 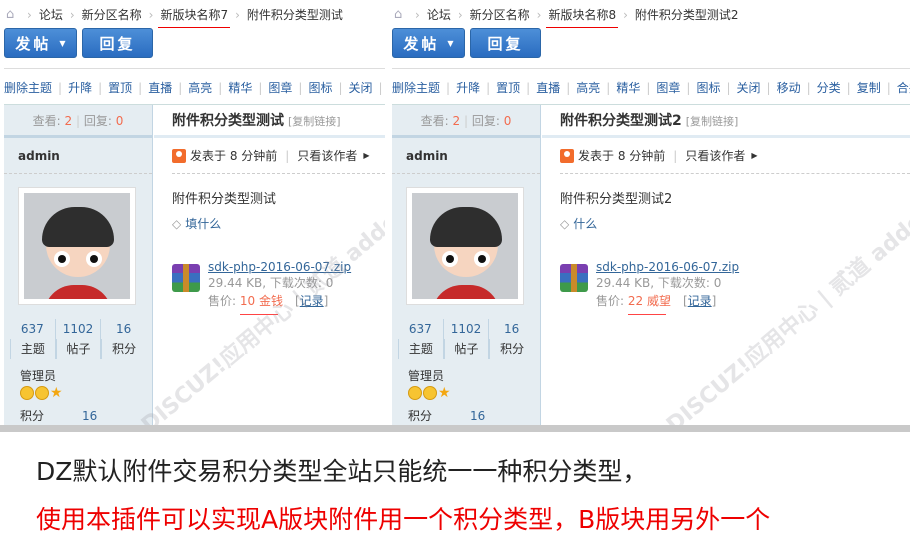 I want to click on mod-link: 移动, so click(x=789, y=88).